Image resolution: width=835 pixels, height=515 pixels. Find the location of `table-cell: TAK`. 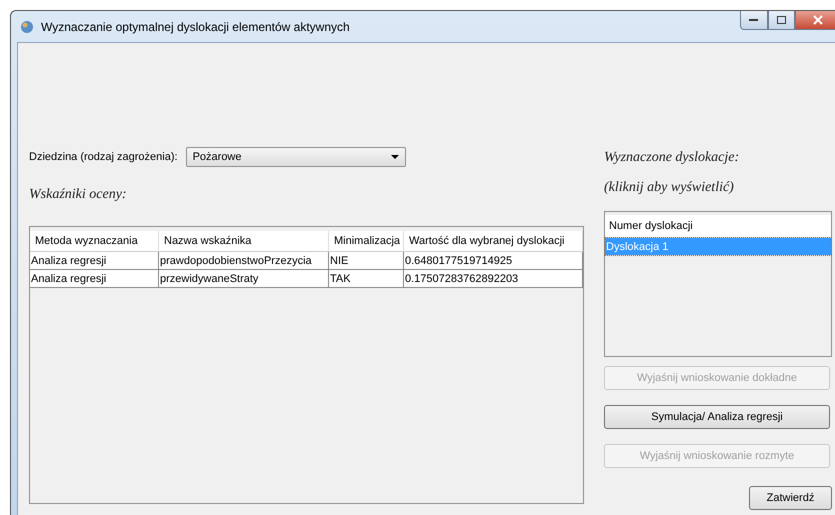

table-cell: TAK is located at coordinates (366, 279).